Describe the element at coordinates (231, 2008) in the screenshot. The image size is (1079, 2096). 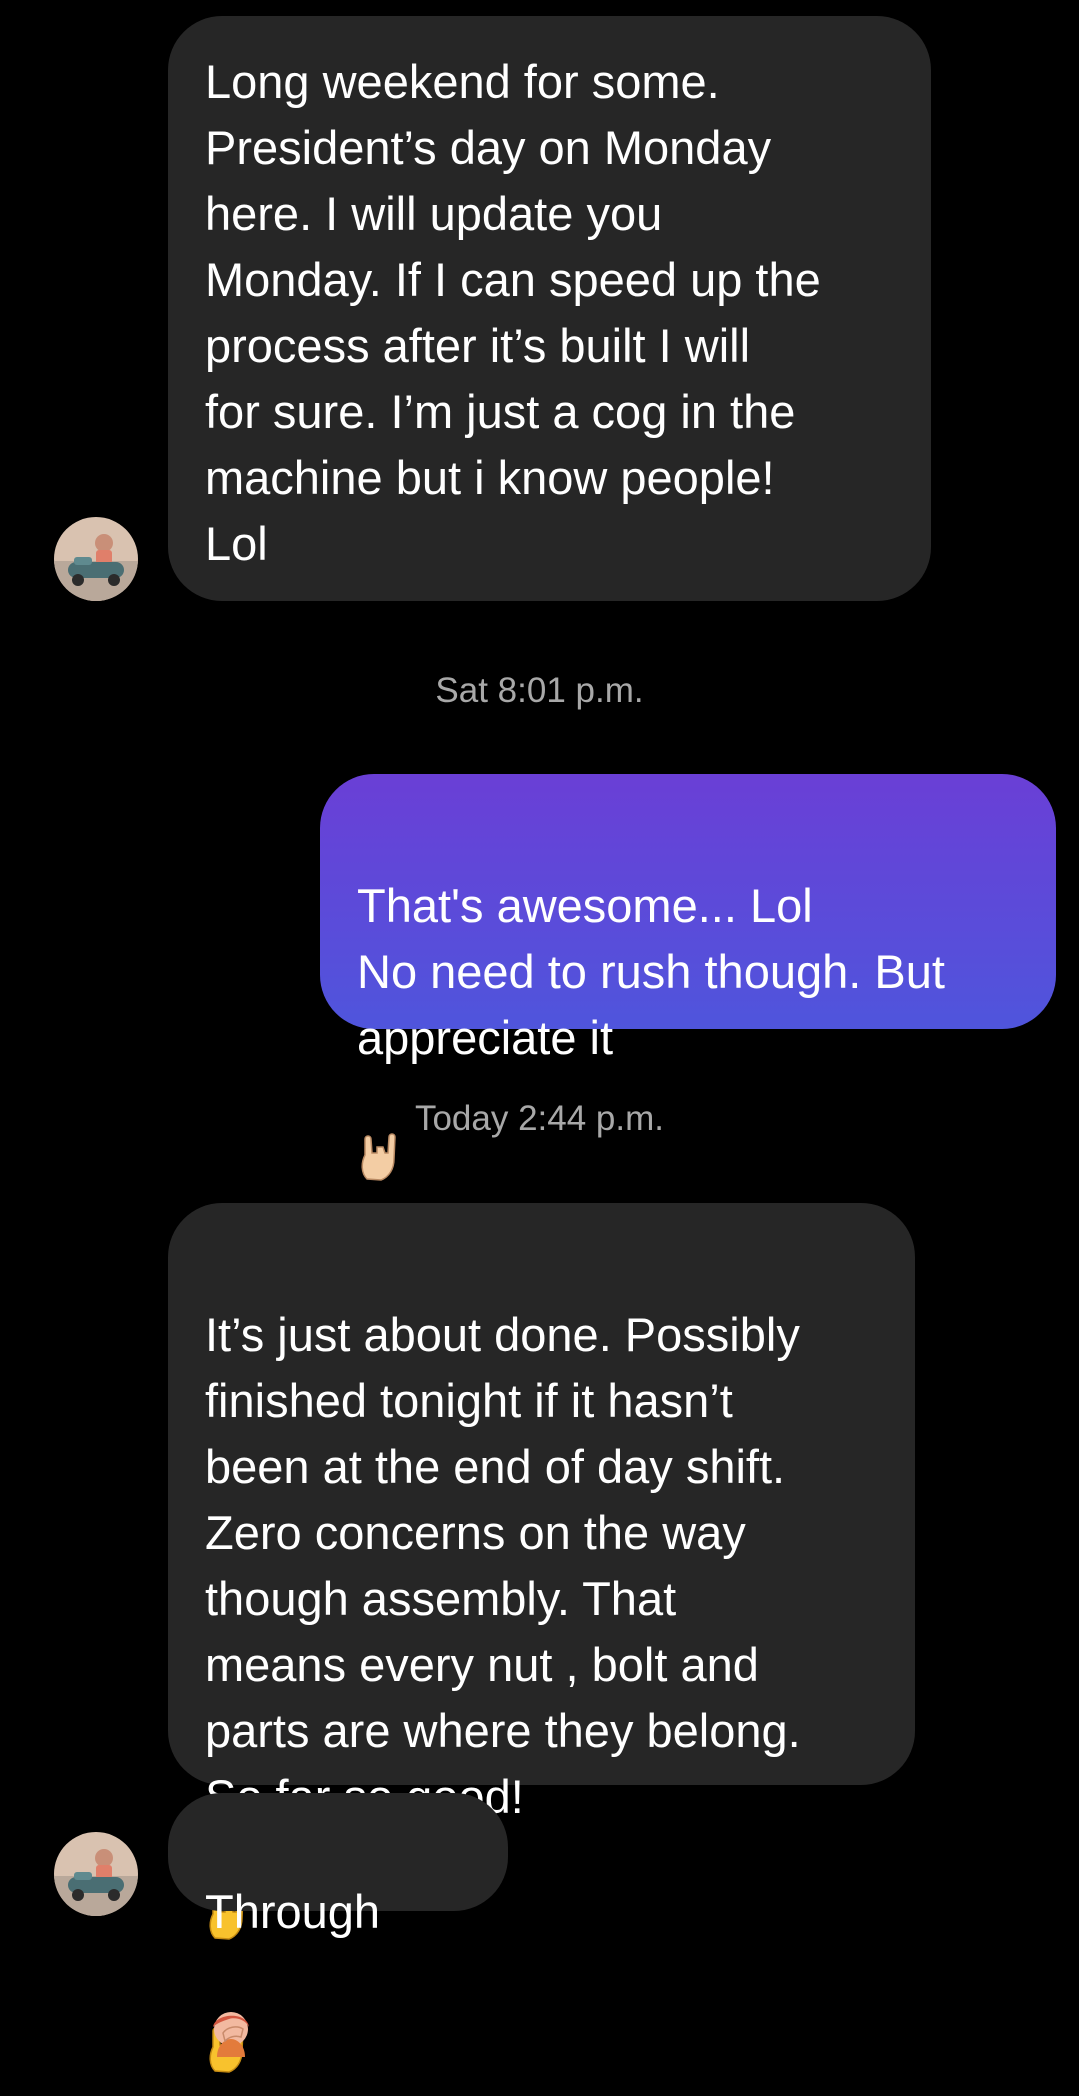
I see `facepalm-emoji-icon` at that location.